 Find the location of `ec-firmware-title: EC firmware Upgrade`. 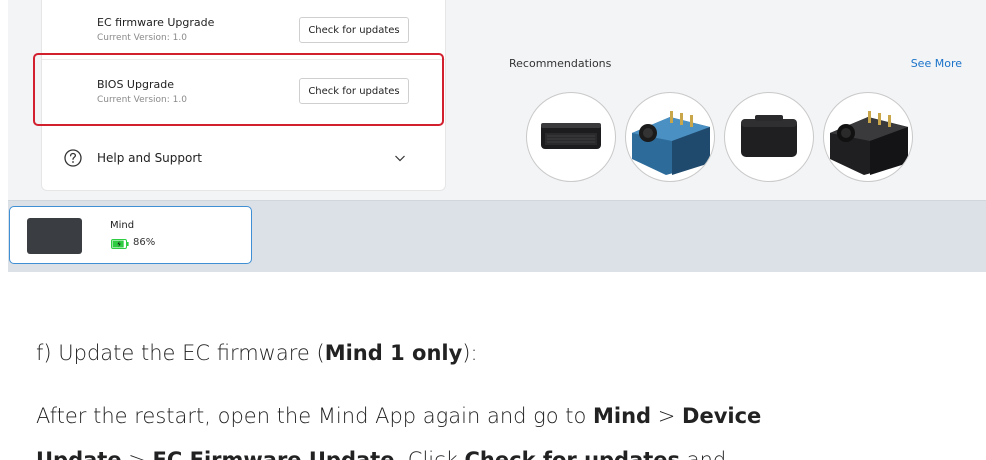

ec-firmware-title: EC firmware Upgrade is located at coordinates (156, 22).